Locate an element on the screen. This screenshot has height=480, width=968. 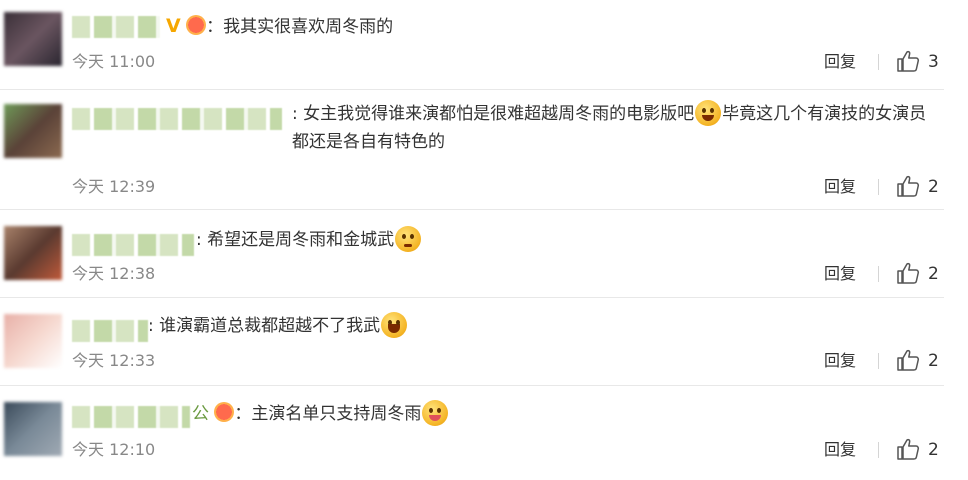
emoji-grin-icon is located at coordinates (394, 325).